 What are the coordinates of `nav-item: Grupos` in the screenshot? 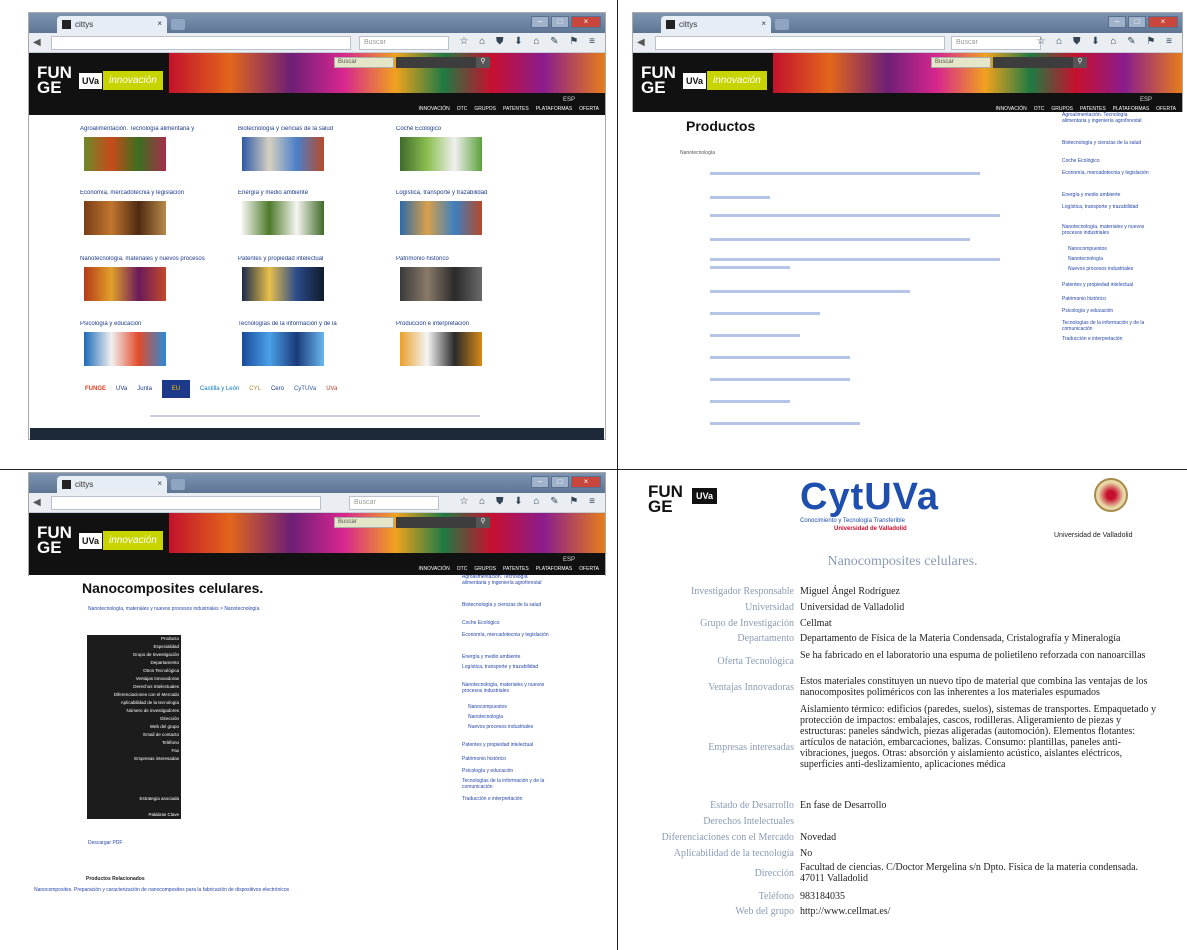 It's located at (485, 569).